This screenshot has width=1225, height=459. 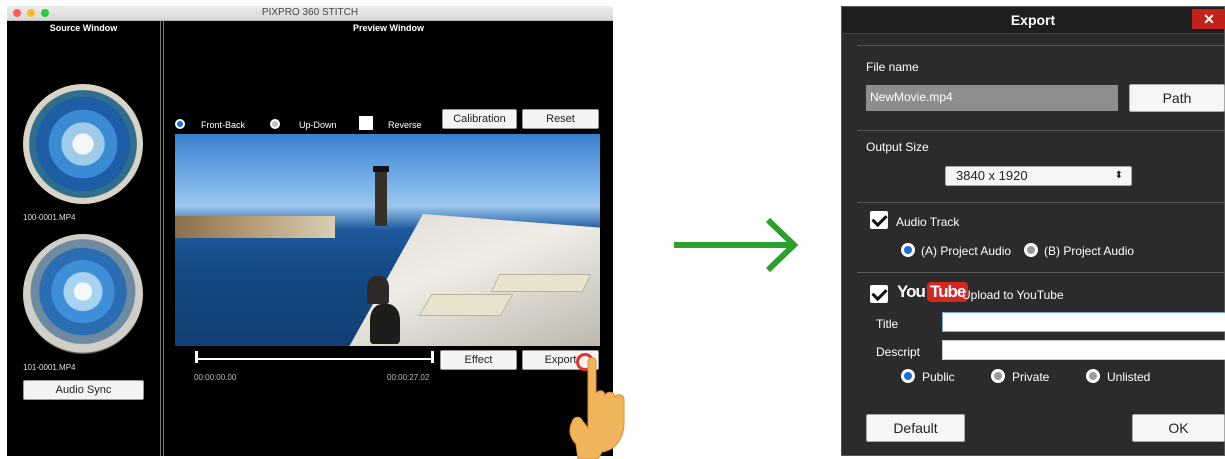 What do you see at coordinates (180, 124) in the screenshot?
I see `front-back-radio` at bounding box center [180, 124].